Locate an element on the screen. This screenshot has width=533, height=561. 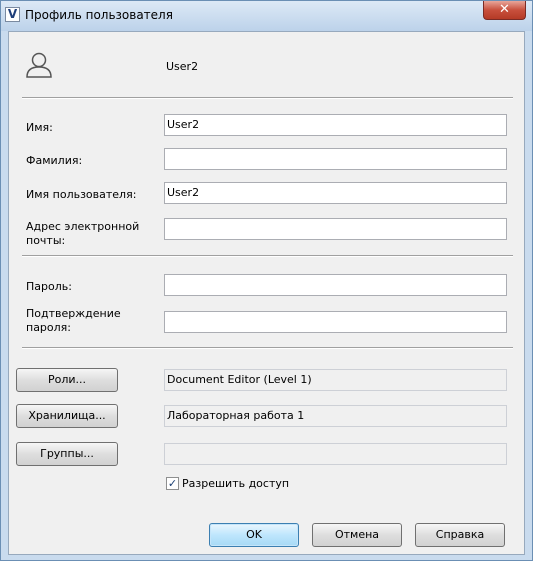
divider-top is located at coordinates (267, 98).